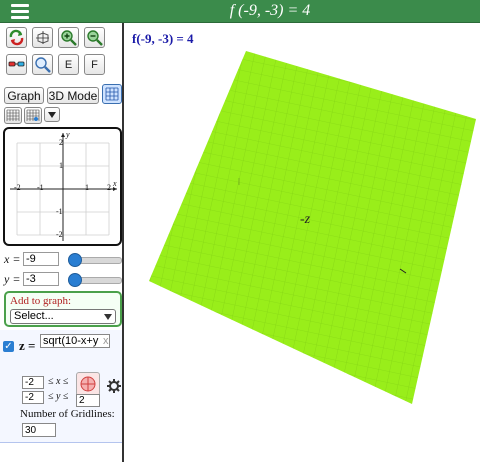  Describe the element at coordinates (12, 259) in the screenshot. I see `x-variable-label: x =` at that location.